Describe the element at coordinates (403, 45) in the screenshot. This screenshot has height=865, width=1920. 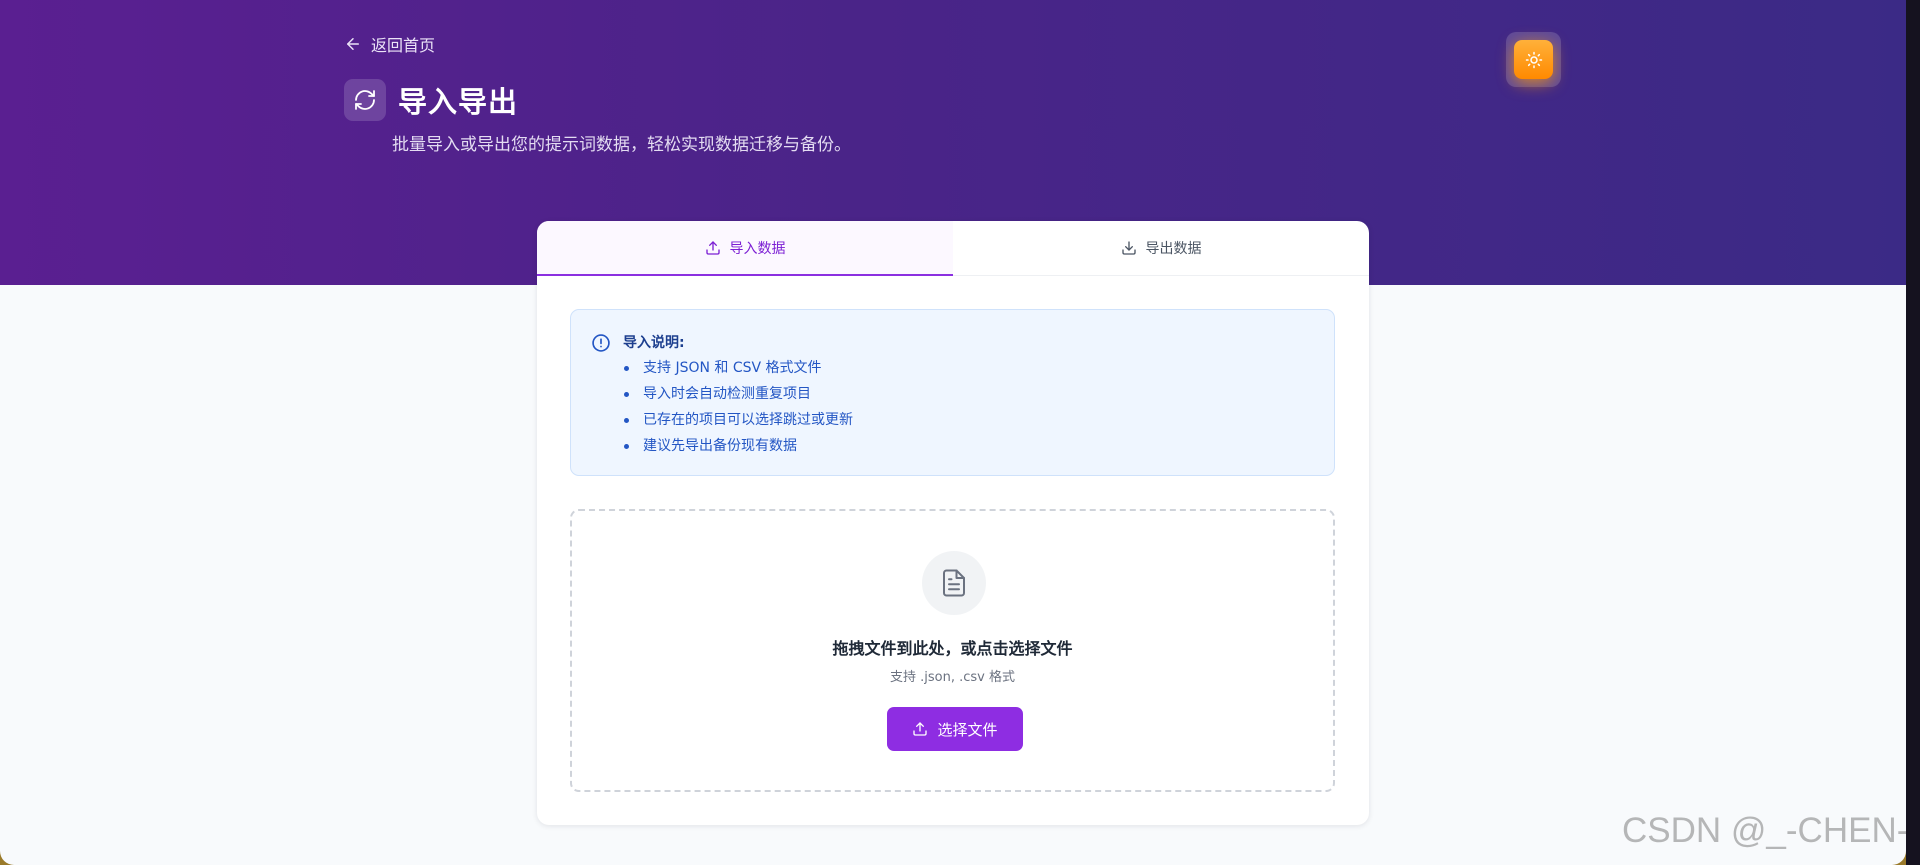
I see `back-home-label: 返回首页` at that location.